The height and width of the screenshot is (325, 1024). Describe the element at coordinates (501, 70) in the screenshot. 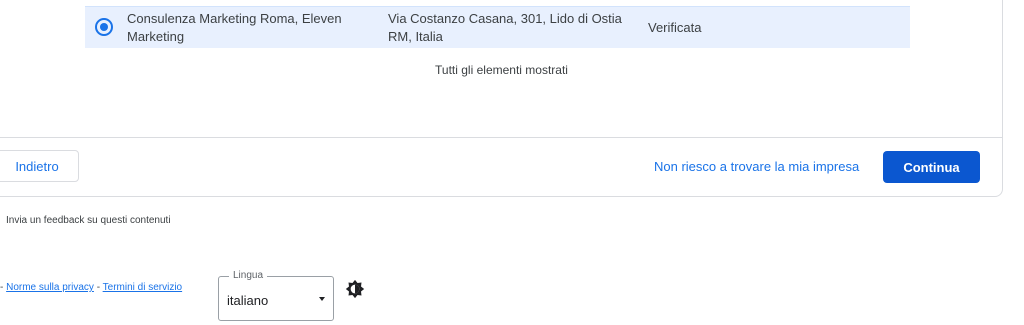

I see `all-items-shown-text: Tutti gli elementi mostrati` at that location.